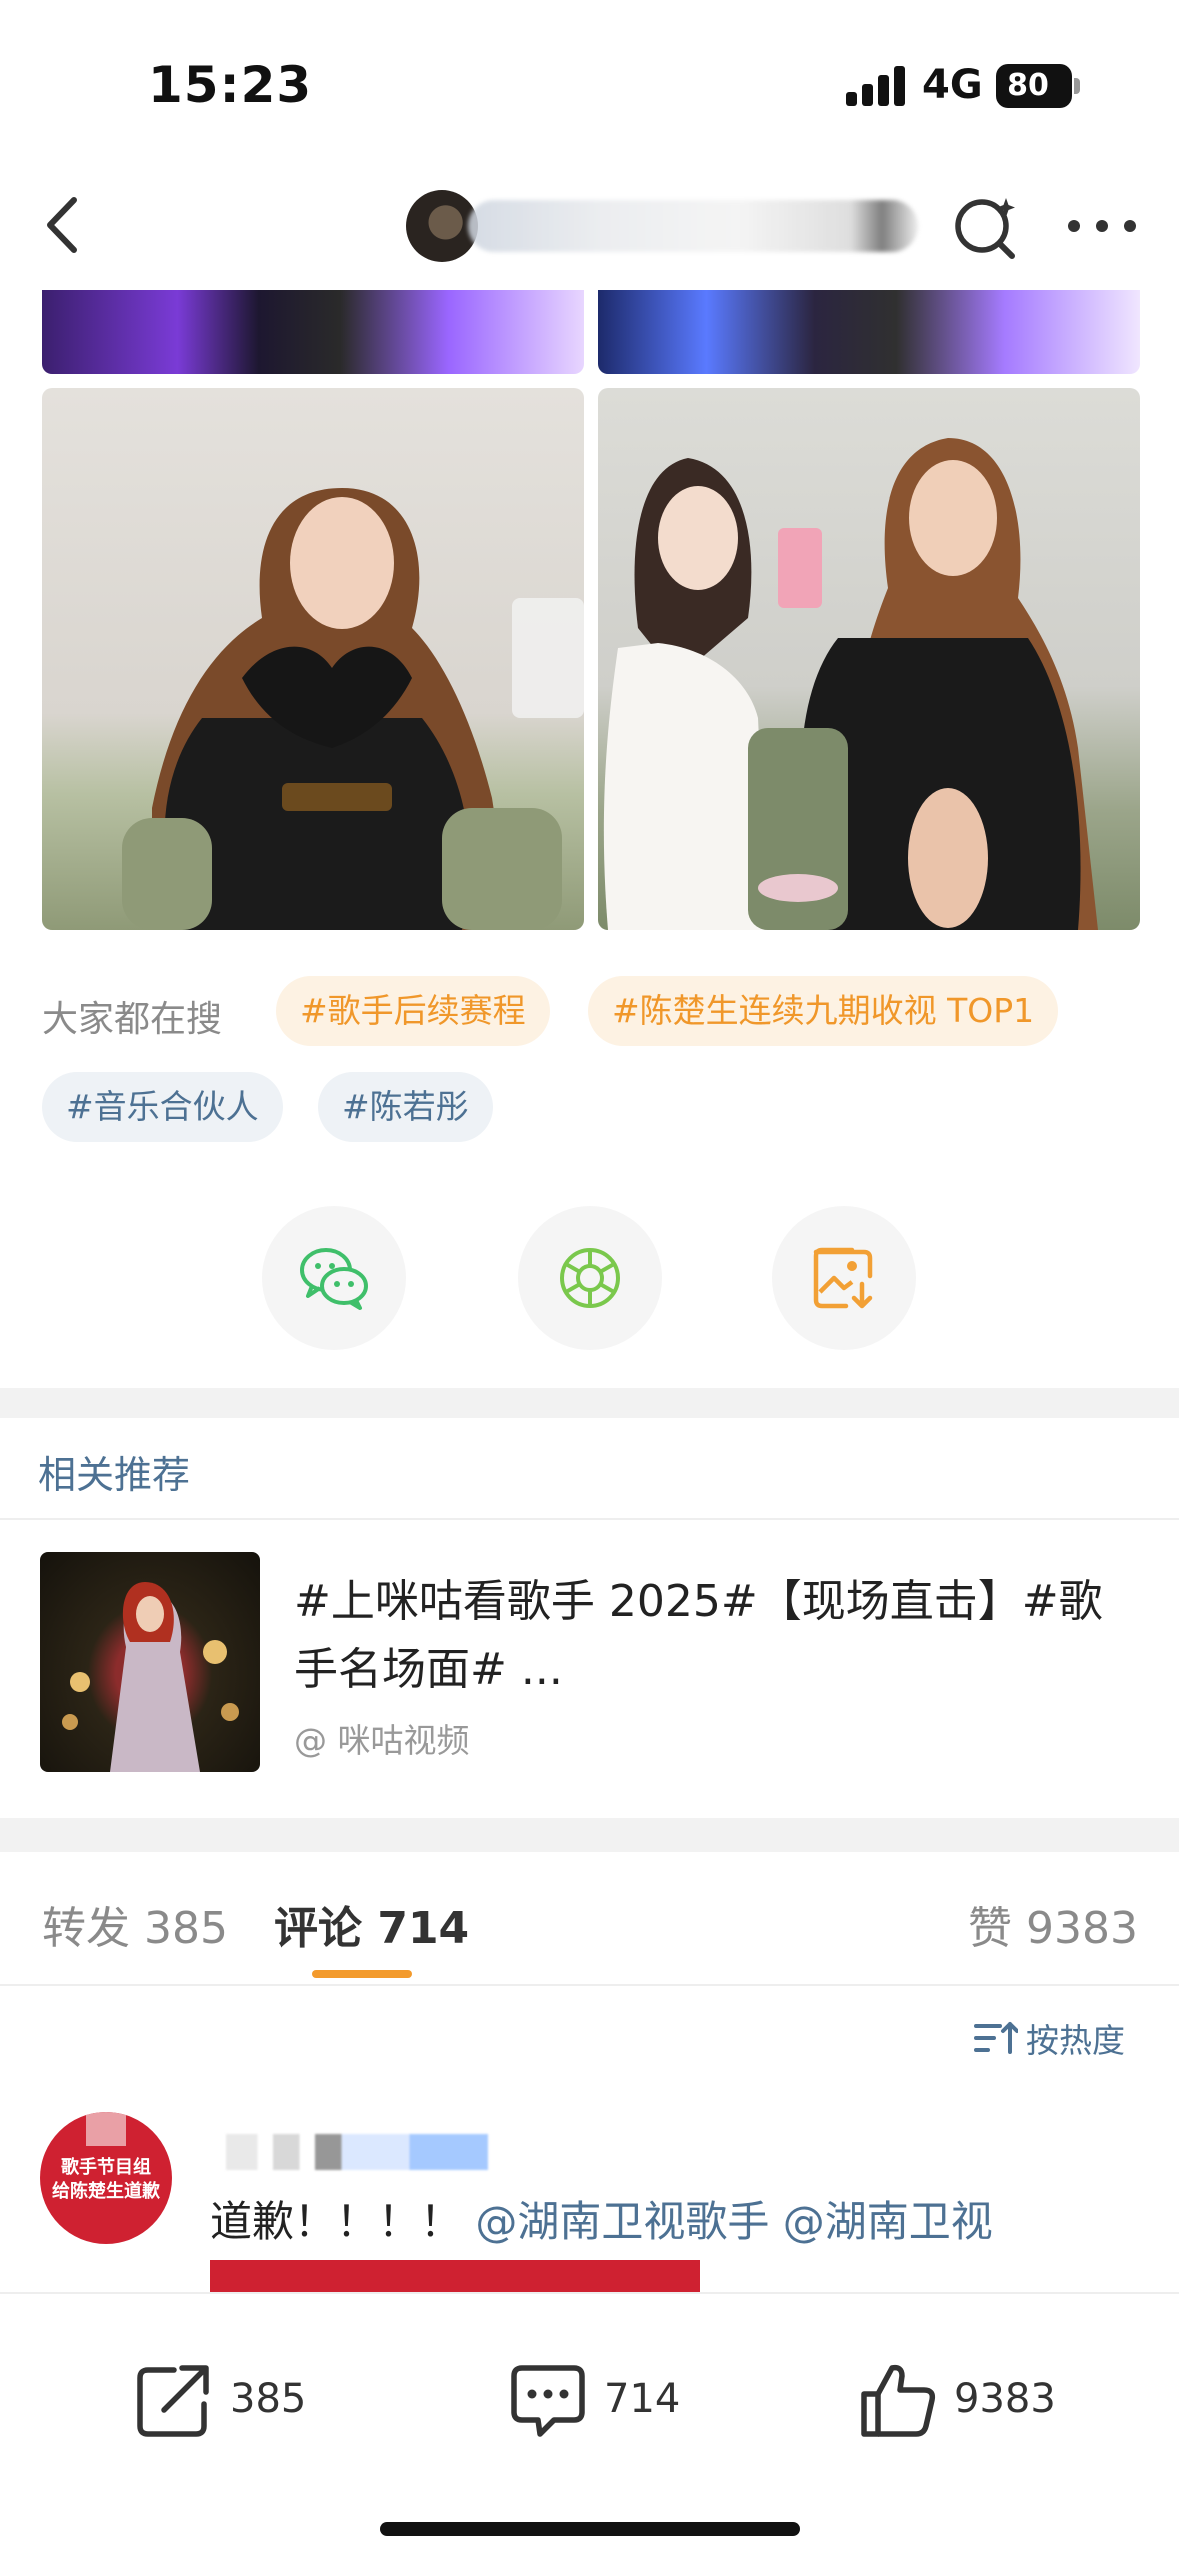  I want to click on comment-icon, so click(548, 2401).